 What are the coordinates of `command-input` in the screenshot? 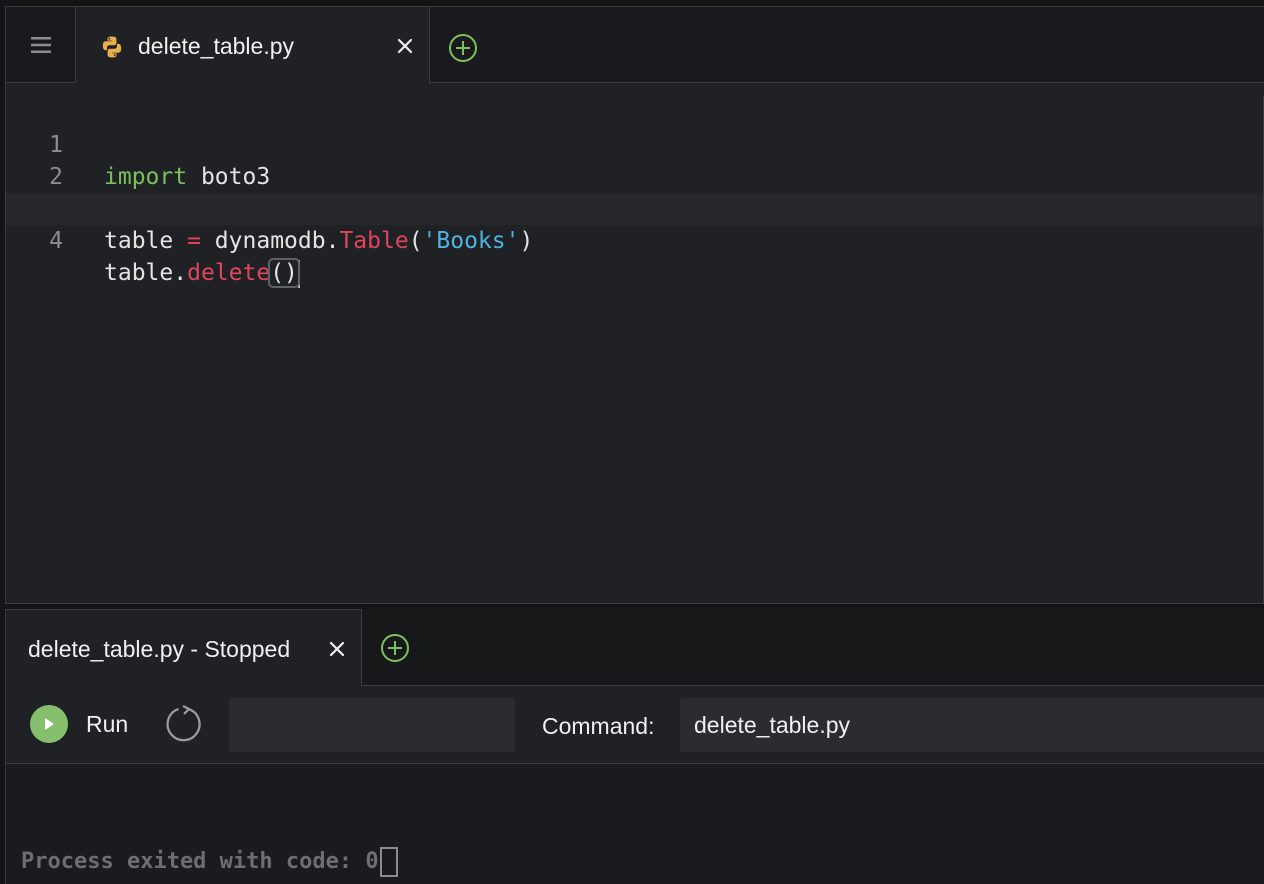 It's located at (972, 725).